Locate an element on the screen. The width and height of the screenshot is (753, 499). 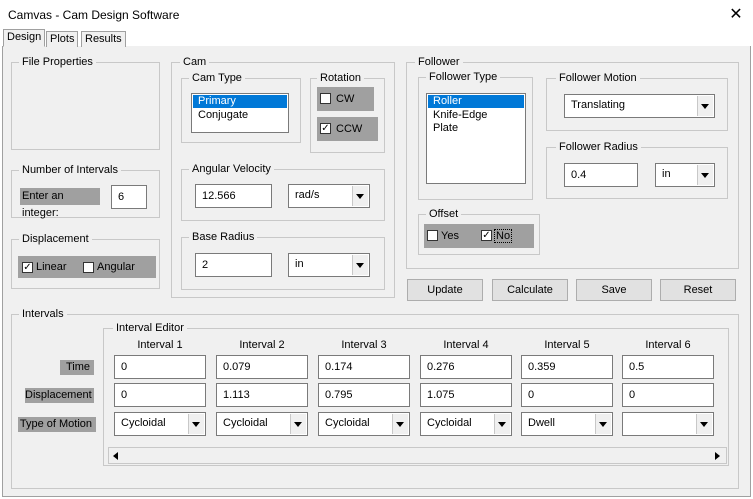
save-button: Save is located at coordinates (614, 290).